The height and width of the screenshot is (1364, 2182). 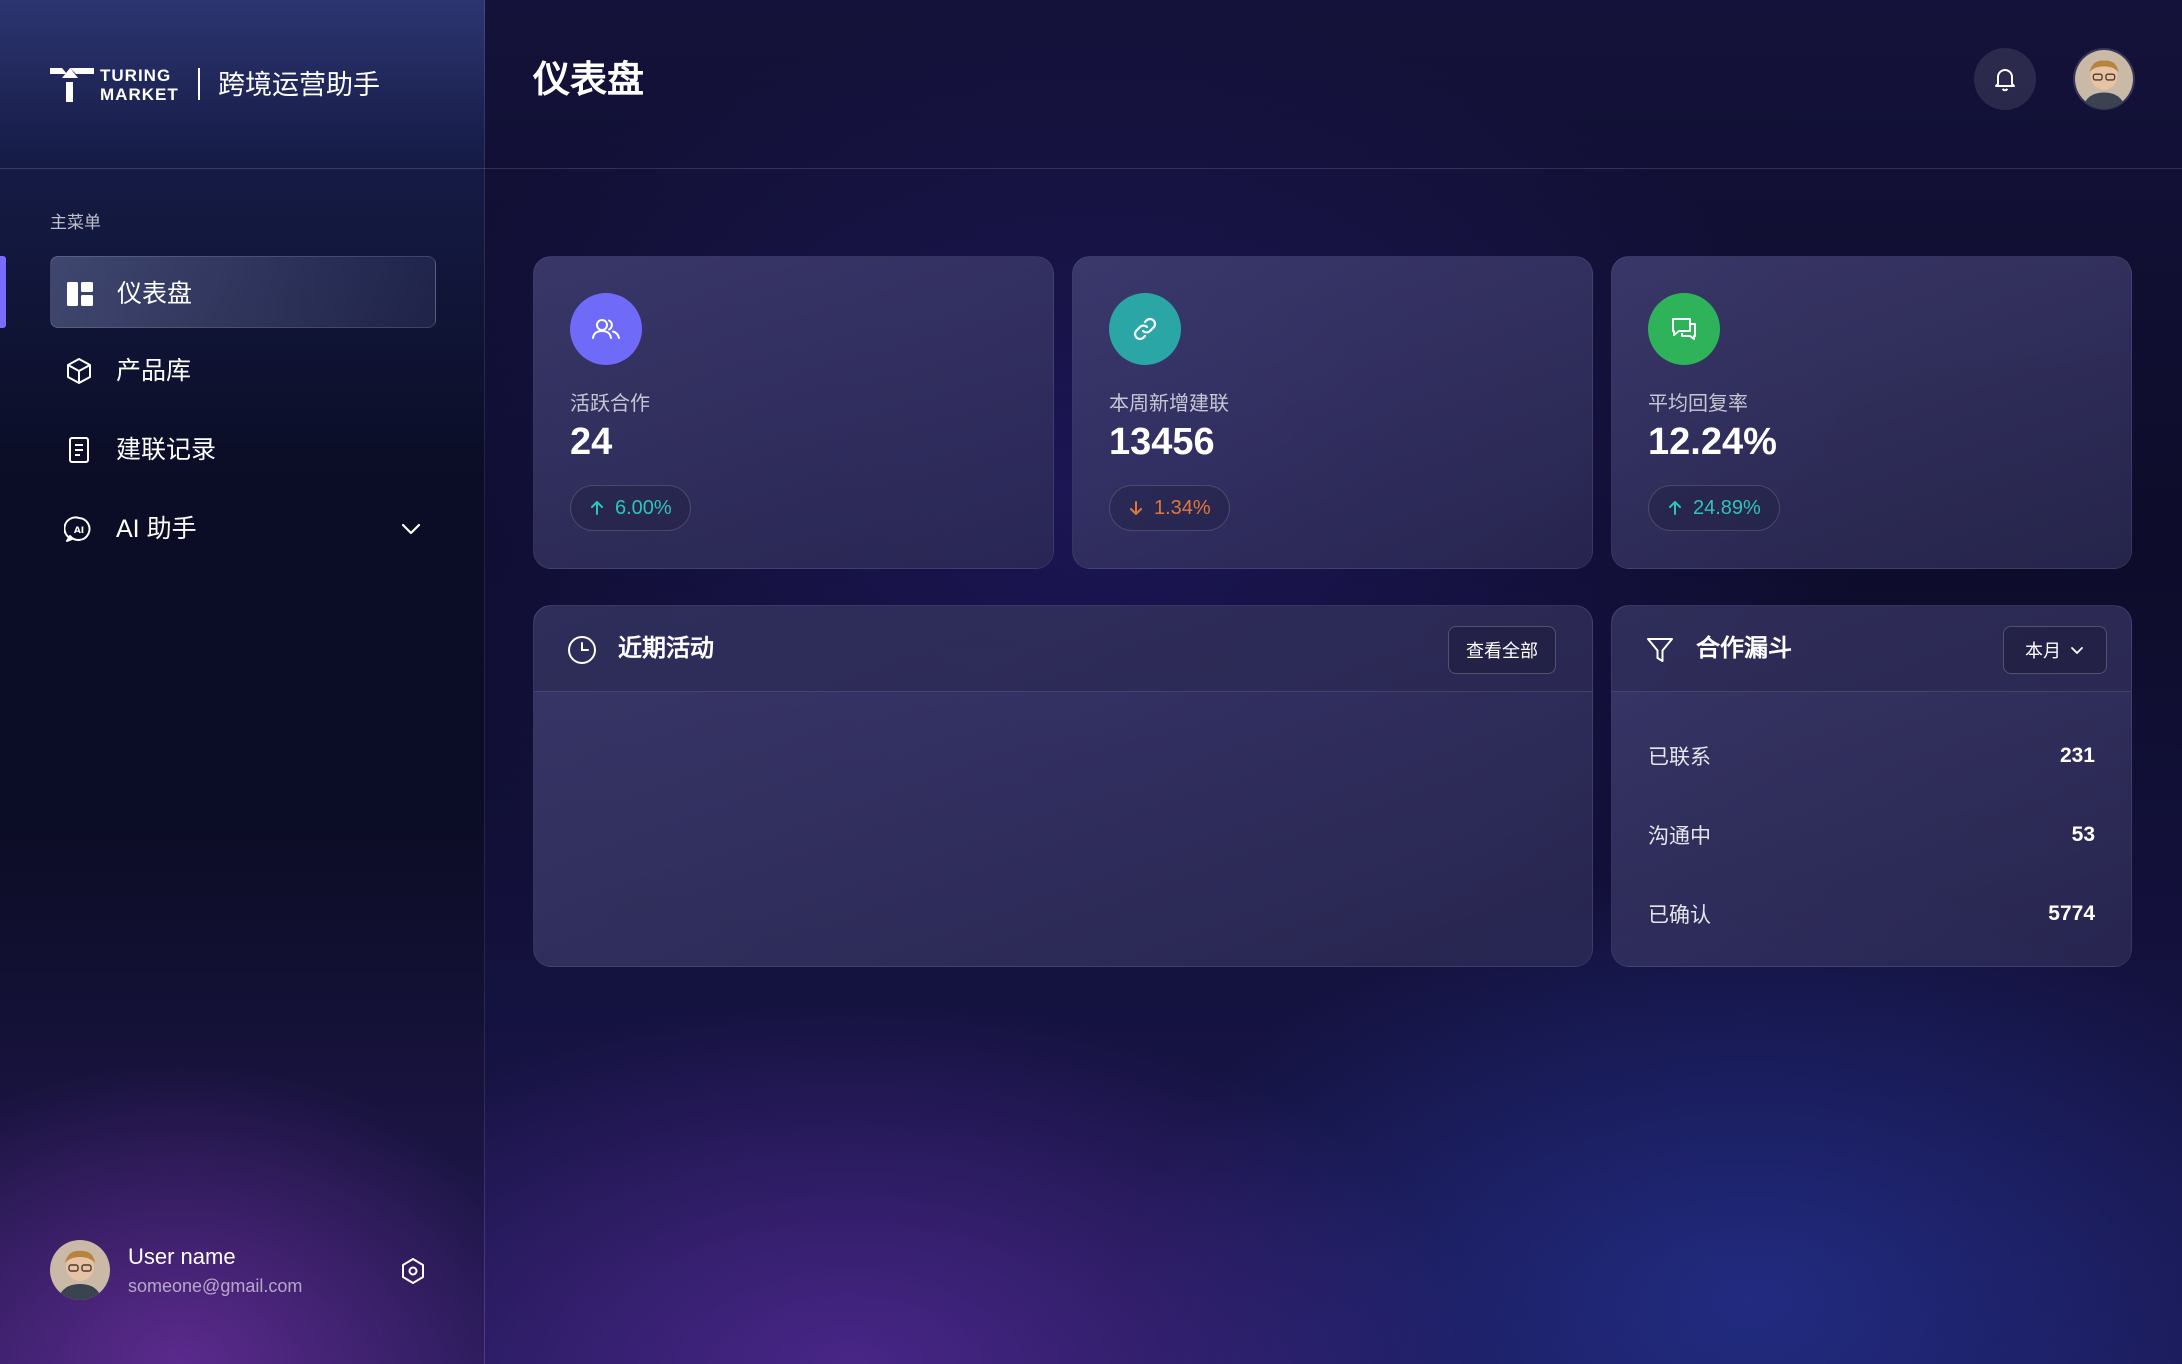 I want to click on app-name: 跨境运营助手, so click(x=299, y=85).